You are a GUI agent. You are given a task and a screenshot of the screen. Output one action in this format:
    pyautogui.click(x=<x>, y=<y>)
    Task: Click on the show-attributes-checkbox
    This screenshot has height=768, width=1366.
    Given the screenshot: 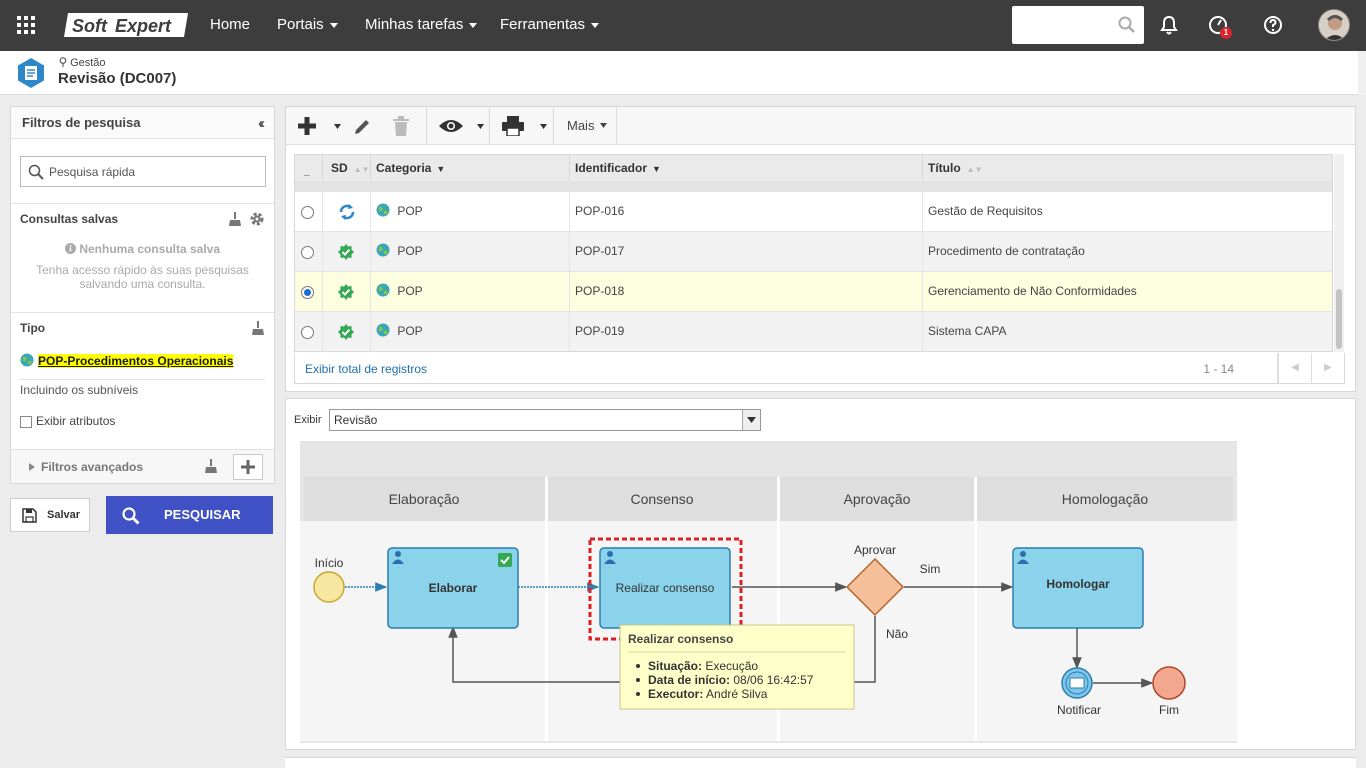 What is the action you would take?
    pyautogui.click(x=26, y=421)
    